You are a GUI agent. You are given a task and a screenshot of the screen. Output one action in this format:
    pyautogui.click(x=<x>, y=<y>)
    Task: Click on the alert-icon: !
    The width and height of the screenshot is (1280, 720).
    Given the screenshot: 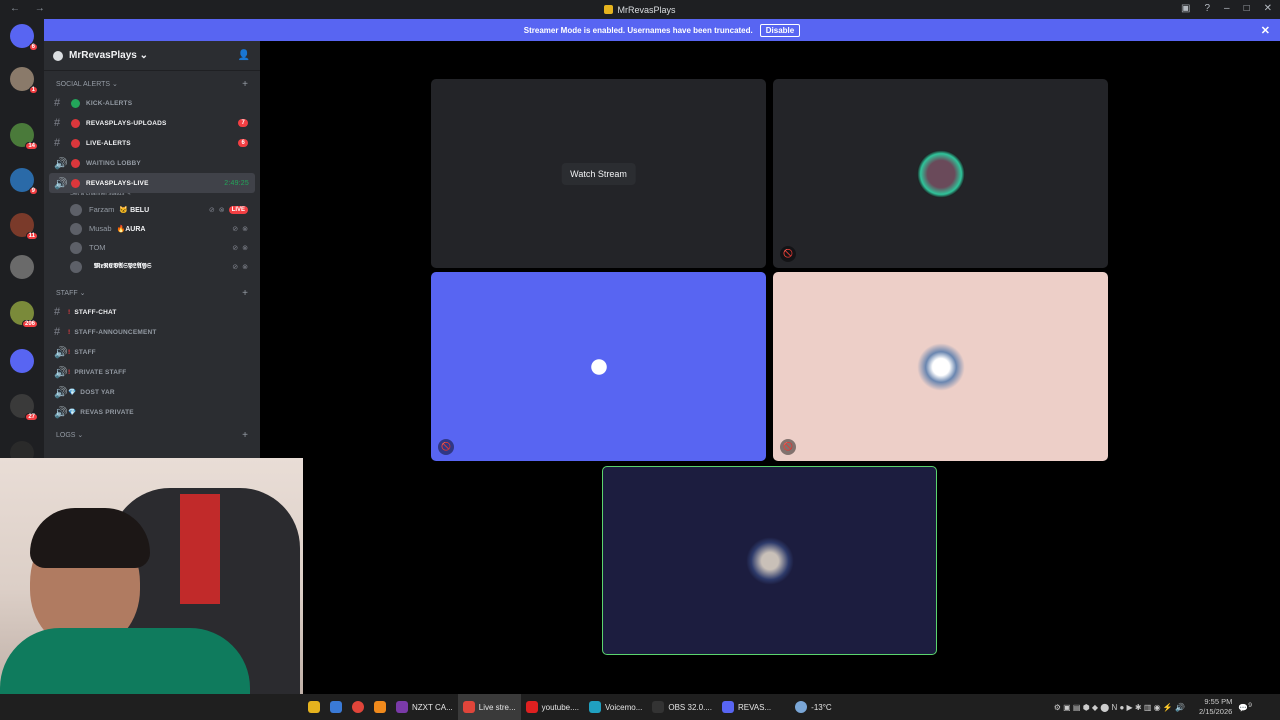 What is the action you would take?
    pyautogui.click(x=69, y=352)
    